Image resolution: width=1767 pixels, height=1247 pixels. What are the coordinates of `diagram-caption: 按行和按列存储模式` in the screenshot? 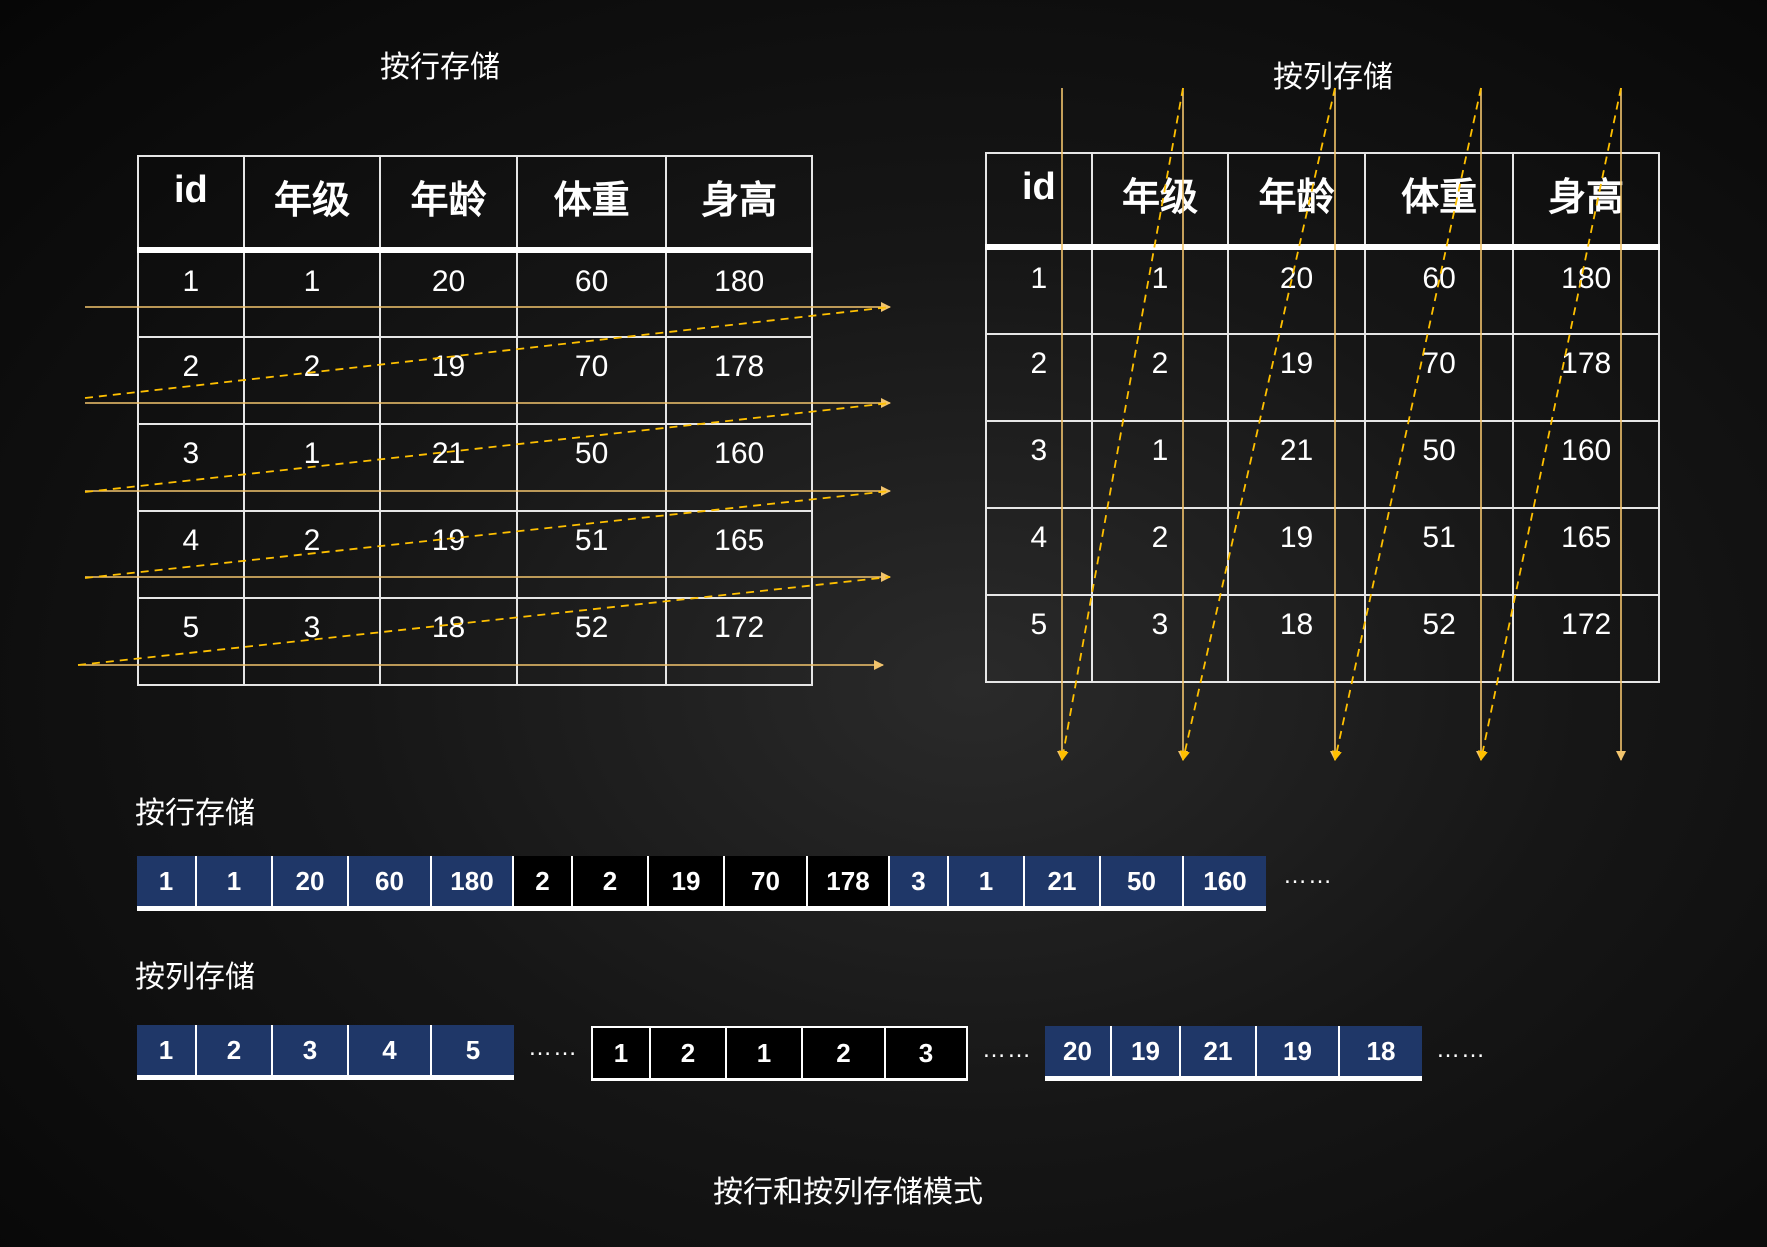 It's located at (848, 1192).